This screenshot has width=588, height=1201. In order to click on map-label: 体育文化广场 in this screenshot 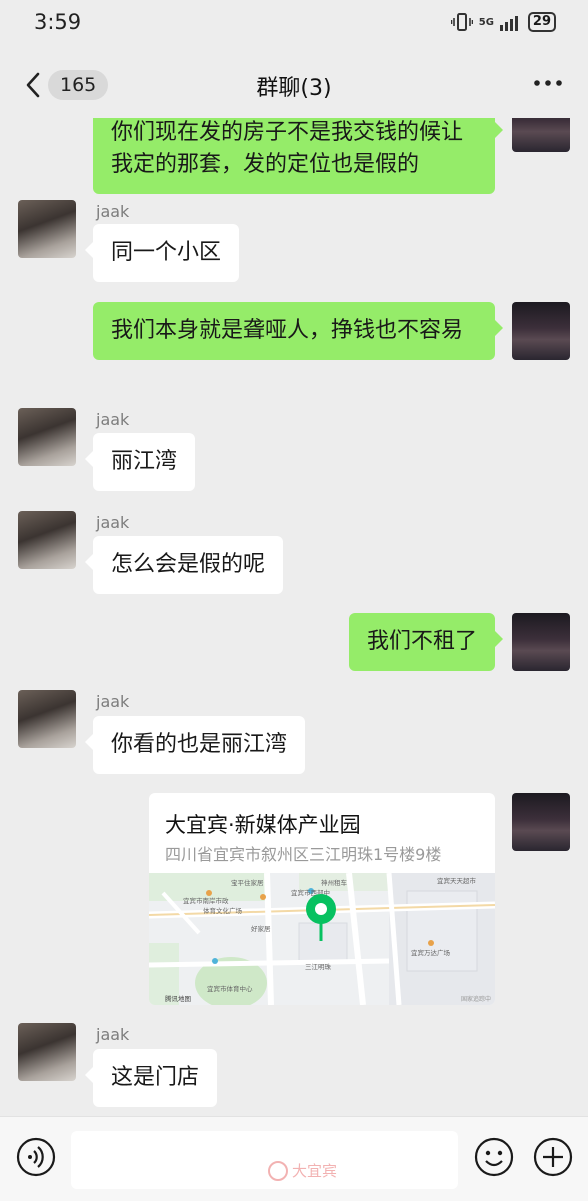, I will do `click(223, 910)`.